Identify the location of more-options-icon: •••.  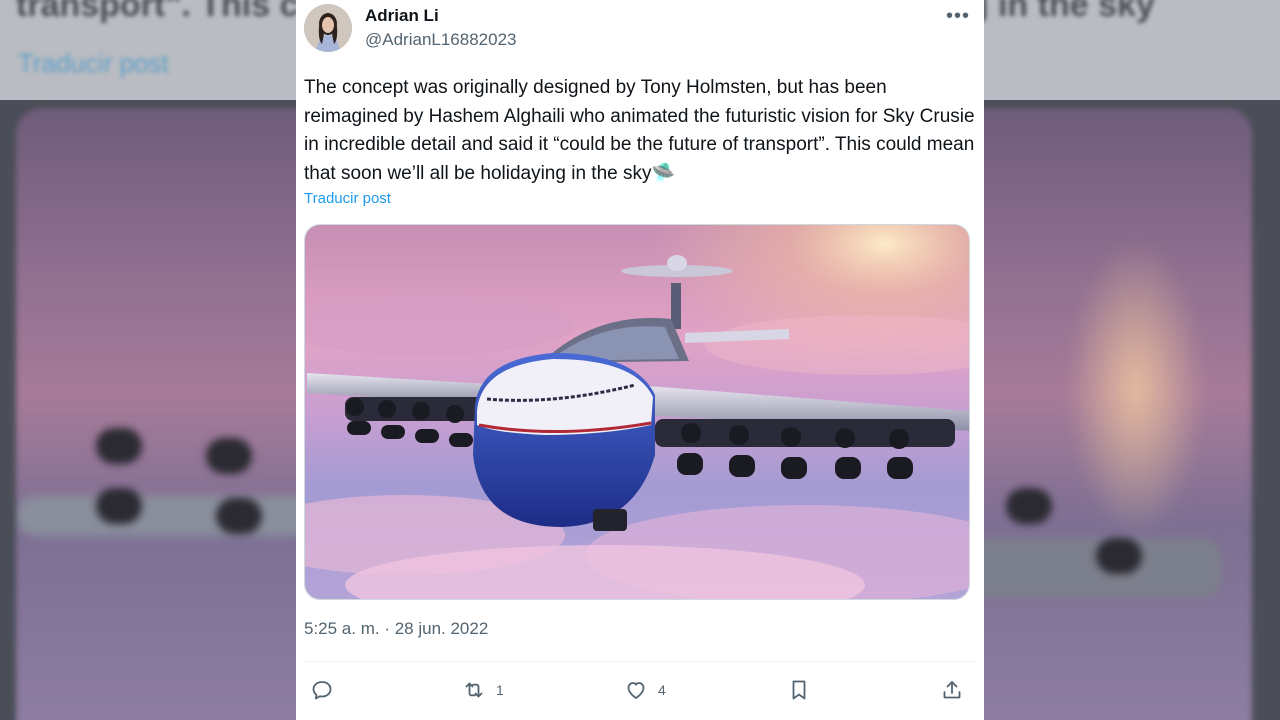
(958, 16).